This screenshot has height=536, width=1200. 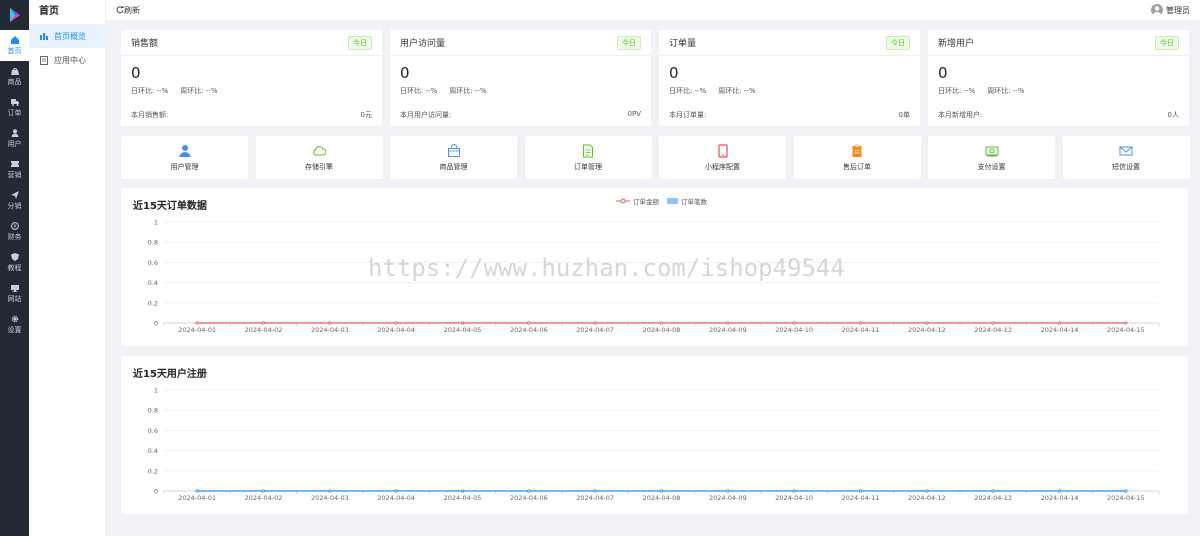 I want to click on nav-item-8: 网站, so click(x=14, y=293).